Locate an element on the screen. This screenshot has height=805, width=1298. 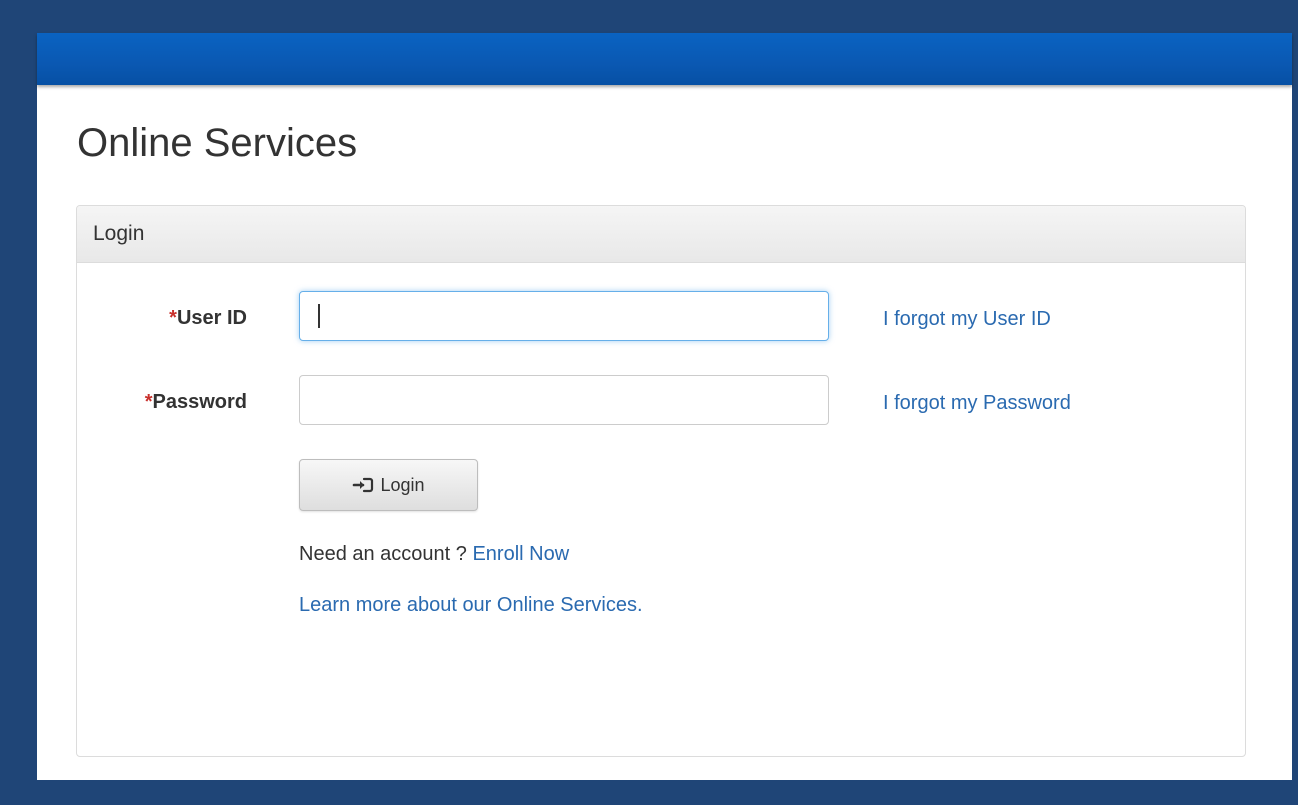
login-panel-heading: Login is located at coordinates (661, 234).